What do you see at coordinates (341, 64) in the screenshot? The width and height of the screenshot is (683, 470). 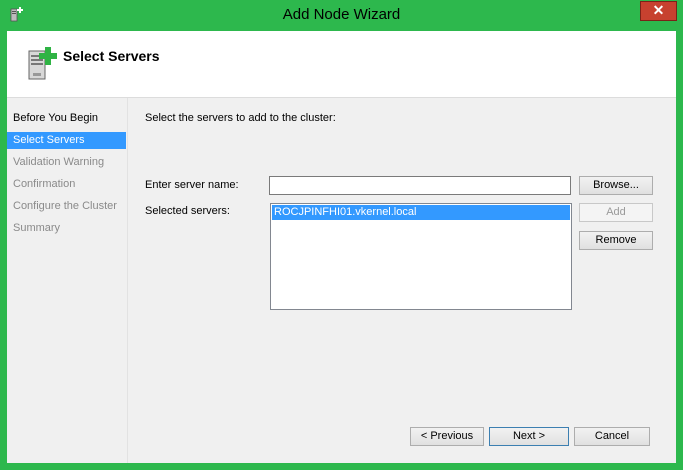 I see `wizard-header: Select Servers` at bounding box center [341, 64].